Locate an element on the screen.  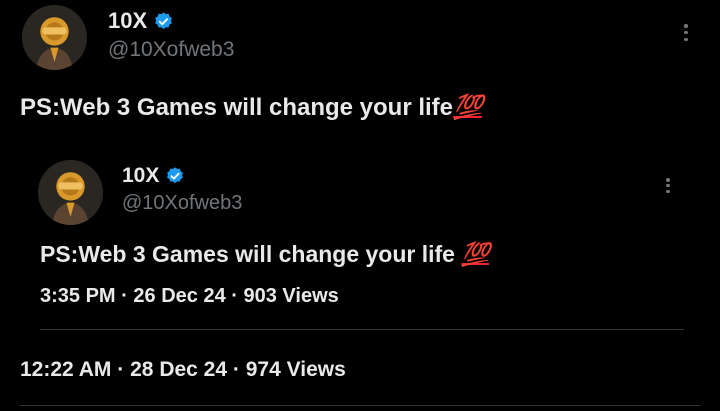
quoted-tweet-text-body: PS:Web 3 Games will change your life is located at coordinates (247, 254).